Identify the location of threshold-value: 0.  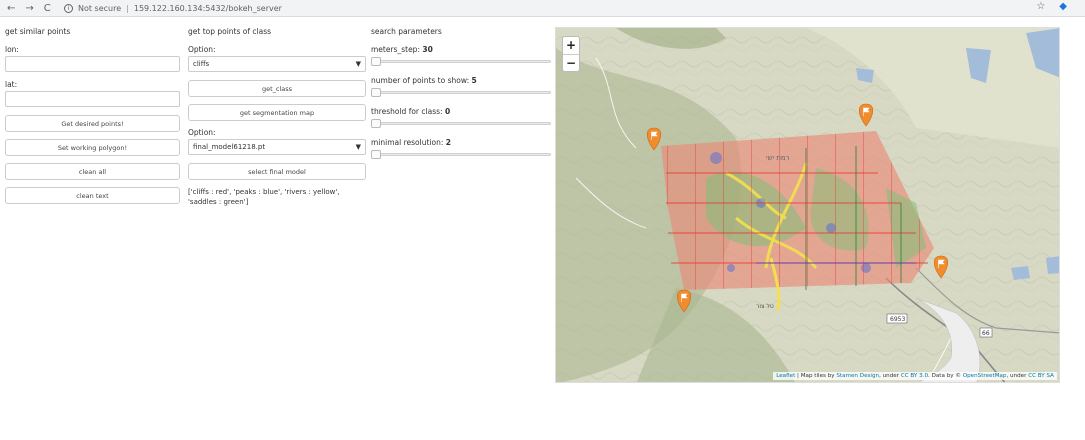
(447, 111).